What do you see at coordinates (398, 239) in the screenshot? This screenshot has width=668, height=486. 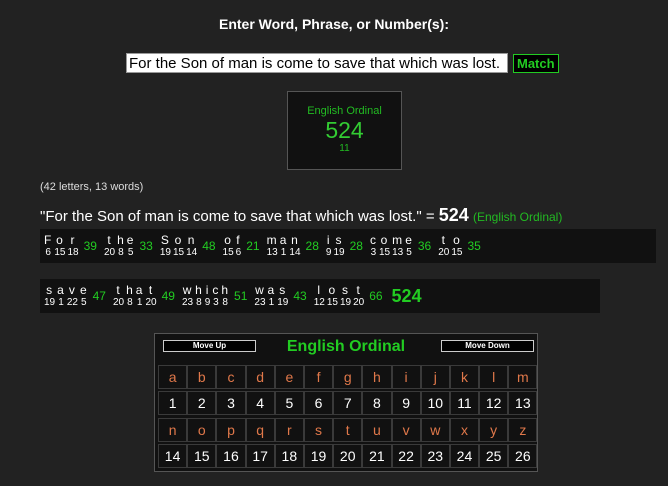 I see `letter-char: m` at bounding box center [398, 239].